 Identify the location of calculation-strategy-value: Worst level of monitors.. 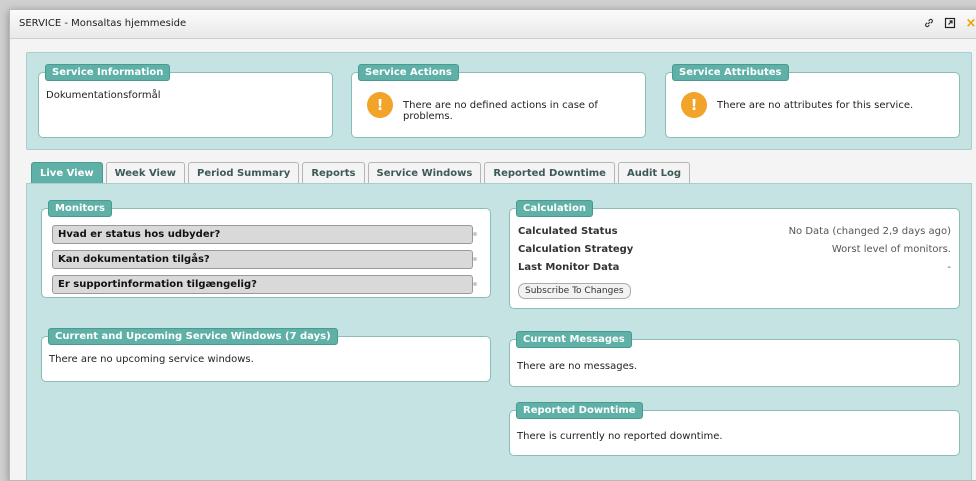
(891, 249).